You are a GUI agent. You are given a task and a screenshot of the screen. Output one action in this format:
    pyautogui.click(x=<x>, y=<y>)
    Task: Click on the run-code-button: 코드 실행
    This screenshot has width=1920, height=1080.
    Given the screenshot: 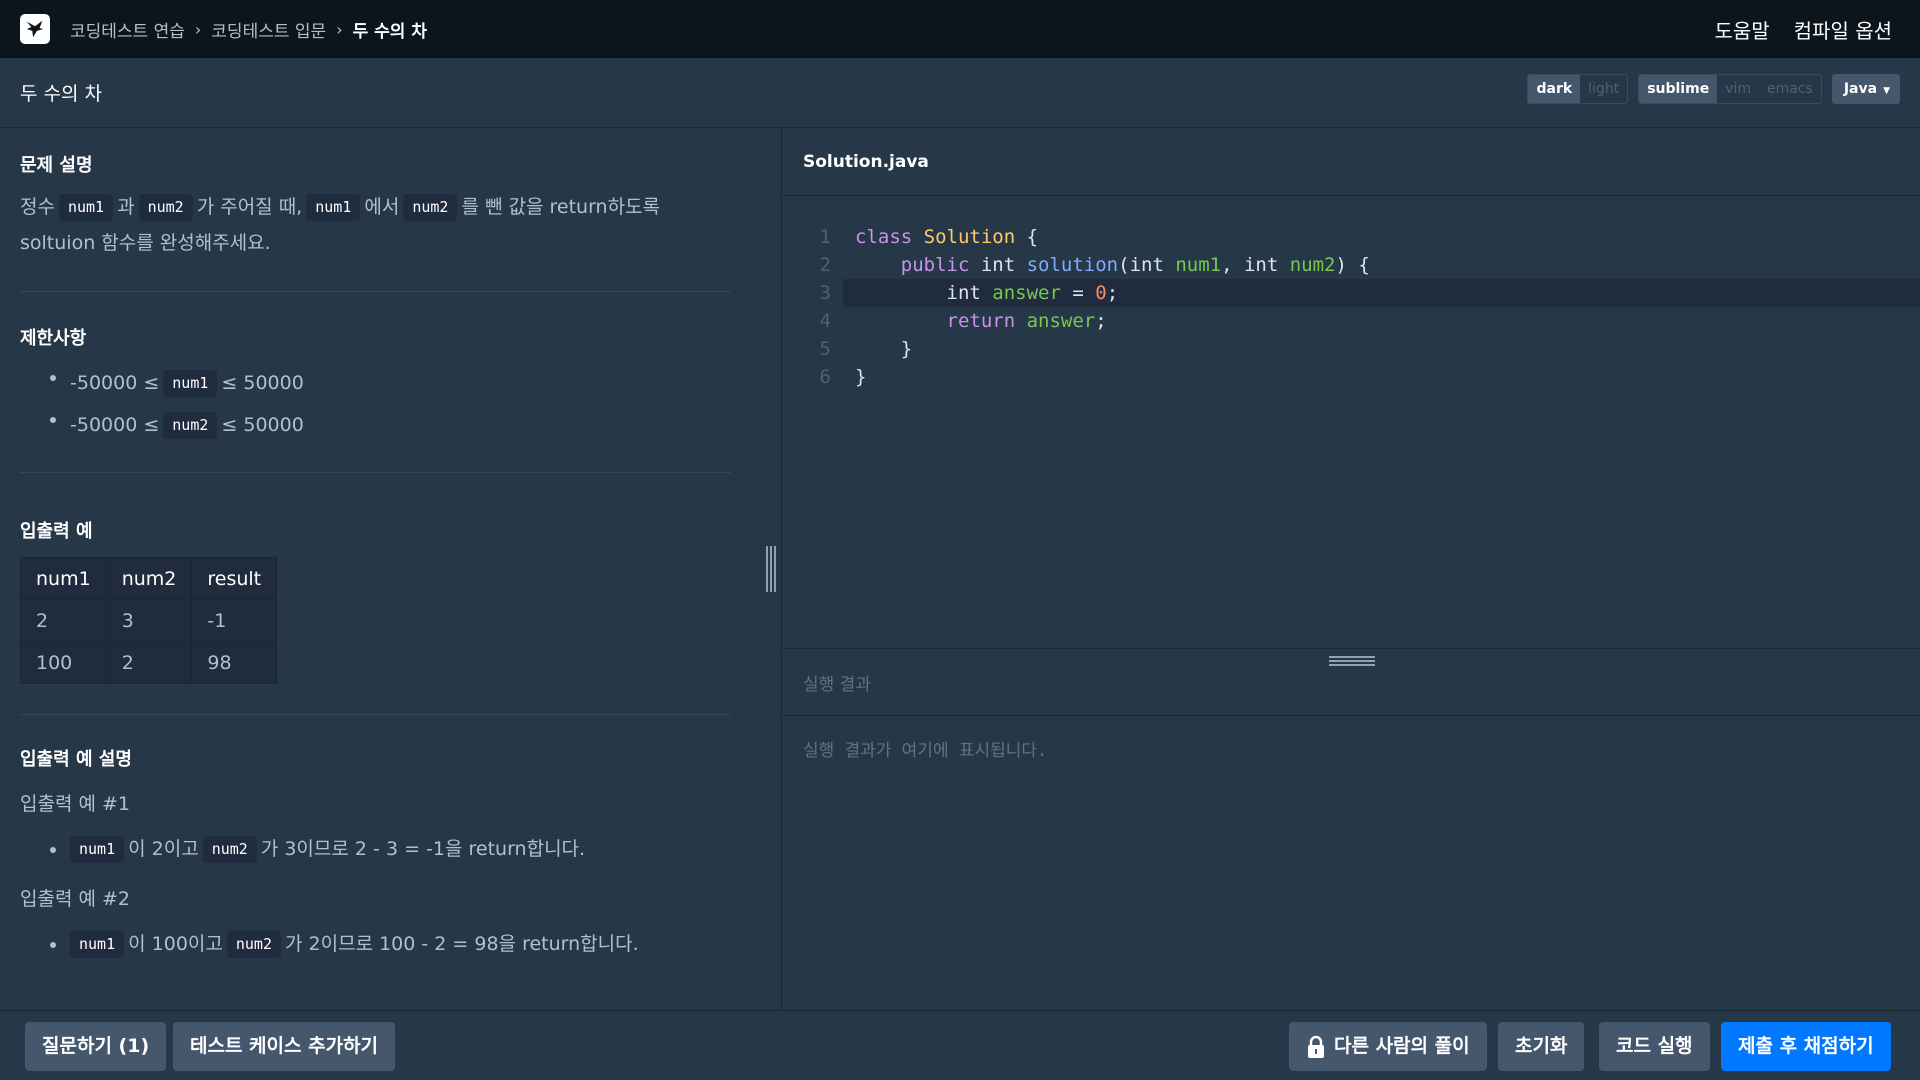 What is the action you would take?
    pyautogui.click(x=1654, y=1046)
    